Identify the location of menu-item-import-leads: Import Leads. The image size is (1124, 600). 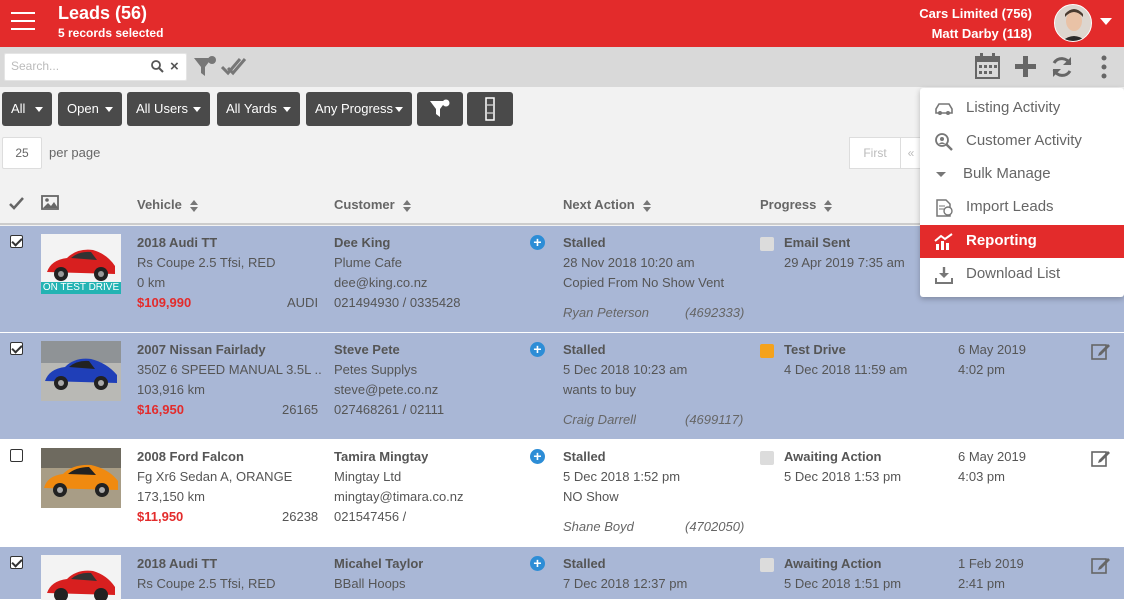
(1022, 207).